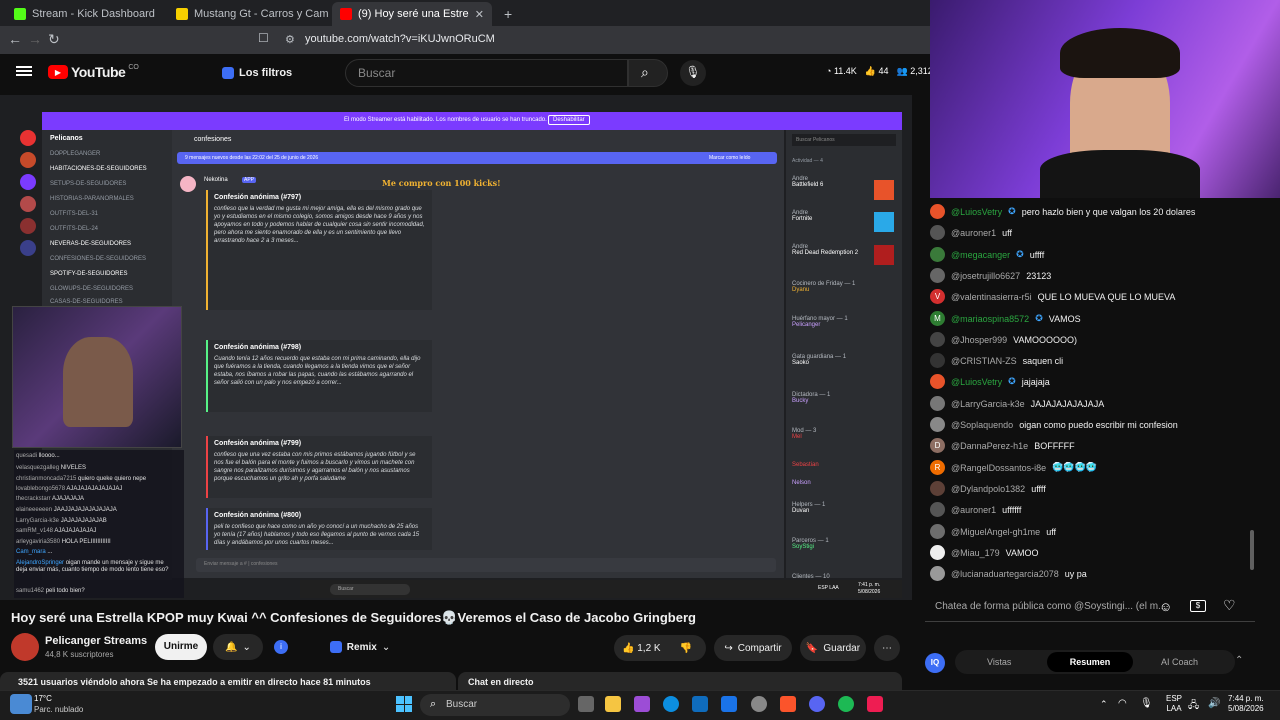 The height and width of the screenshot is (720, 1280). Describe the element at coordinates (25, 647) in the screenshot. I see `channel-avatar` at that location.